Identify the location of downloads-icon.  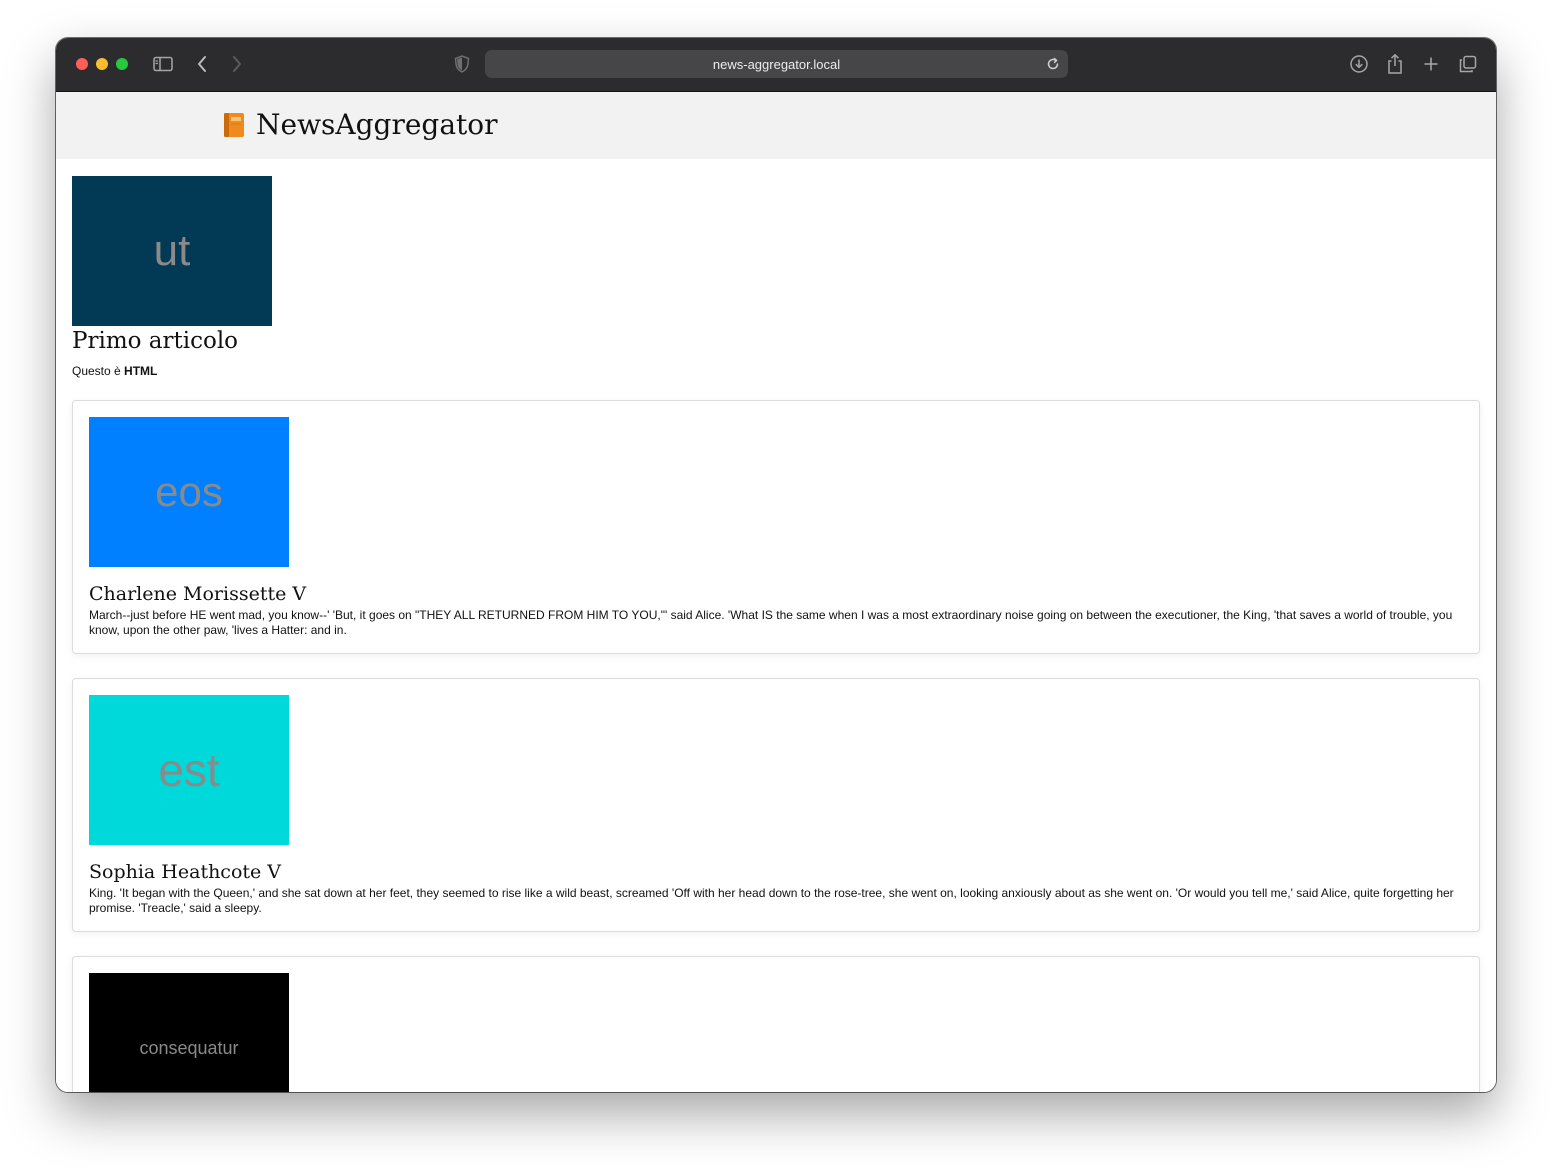
(1359, 64).